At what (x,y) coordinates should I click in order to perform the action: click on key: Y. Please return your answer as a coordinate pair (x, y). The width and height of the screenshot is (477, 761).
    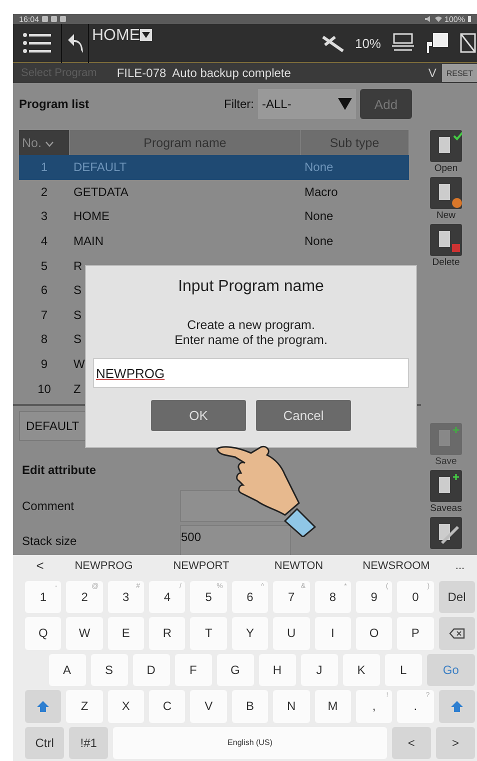
    Looking at the image, I should click on (250, 633).